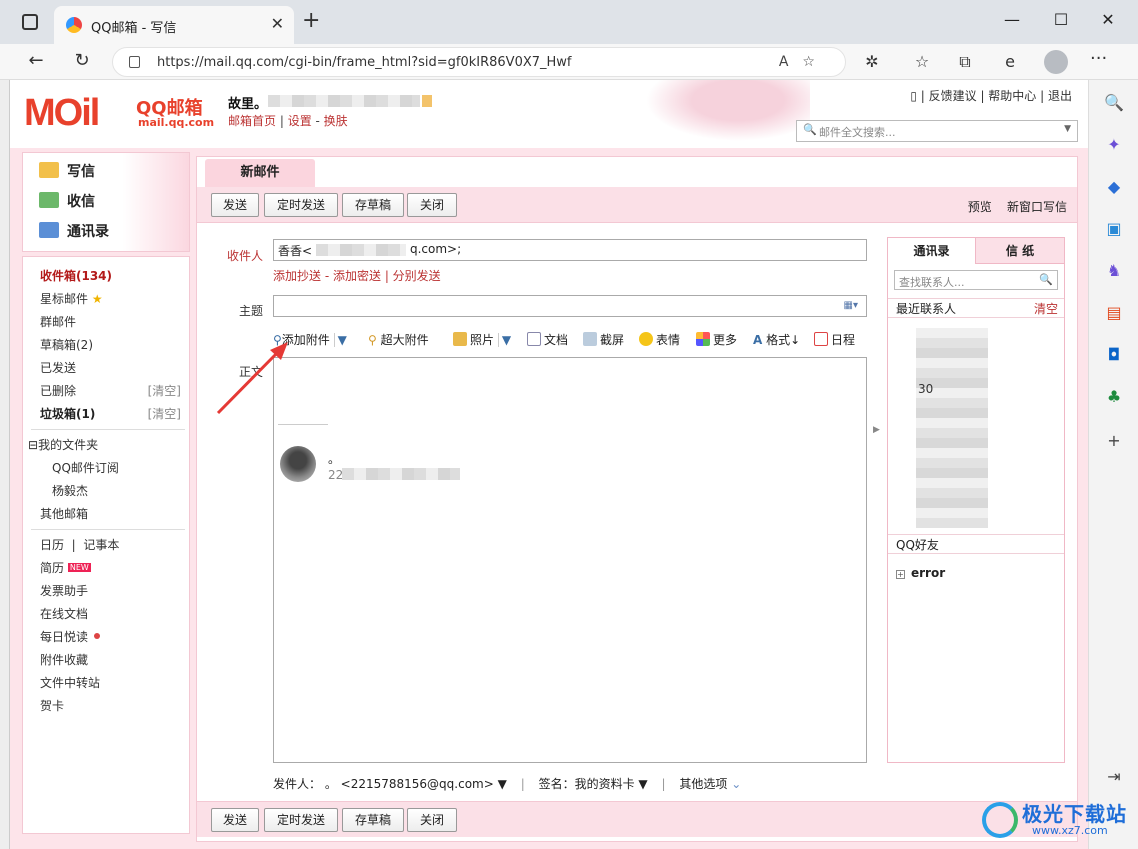 The image size is (1138, 849). I want to click on separate-send-link: 分别发送, so click(417, 276).